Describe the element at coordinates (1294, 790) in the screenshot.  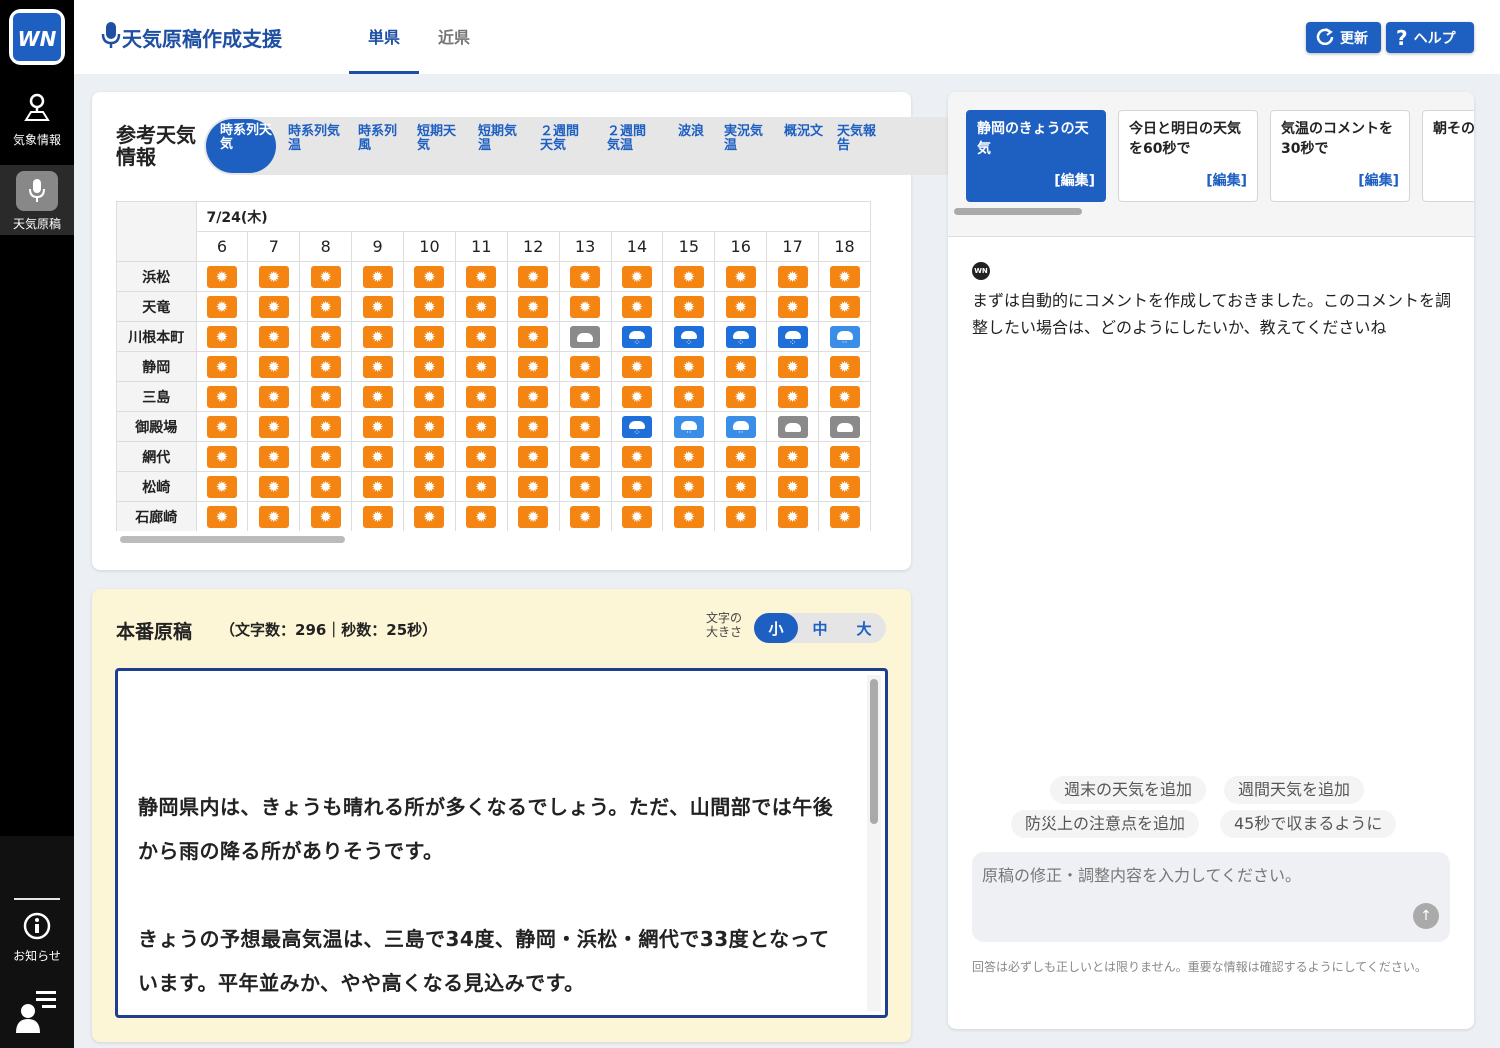
I see `suggestion-chip: 週間天気を追加` at that location.